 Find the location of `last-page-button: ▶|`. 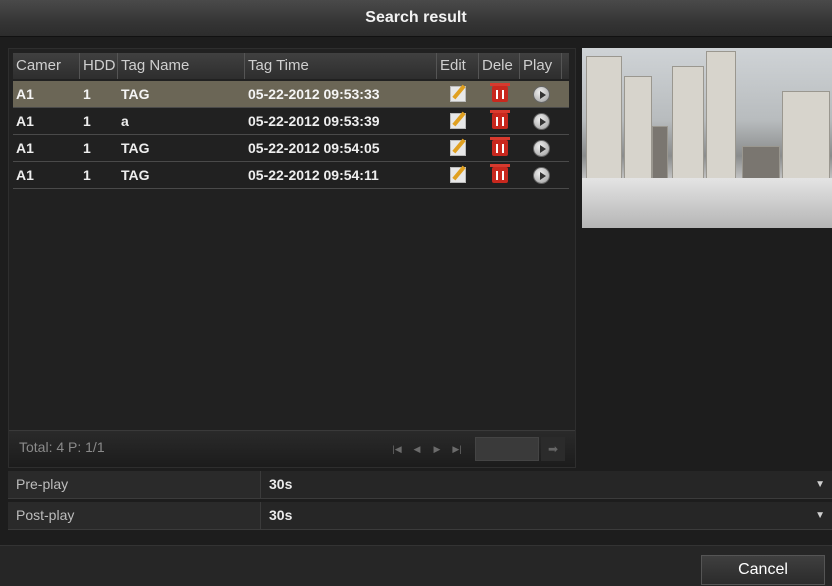

last-page-button: ▶| is located at coordinates (457, 449).